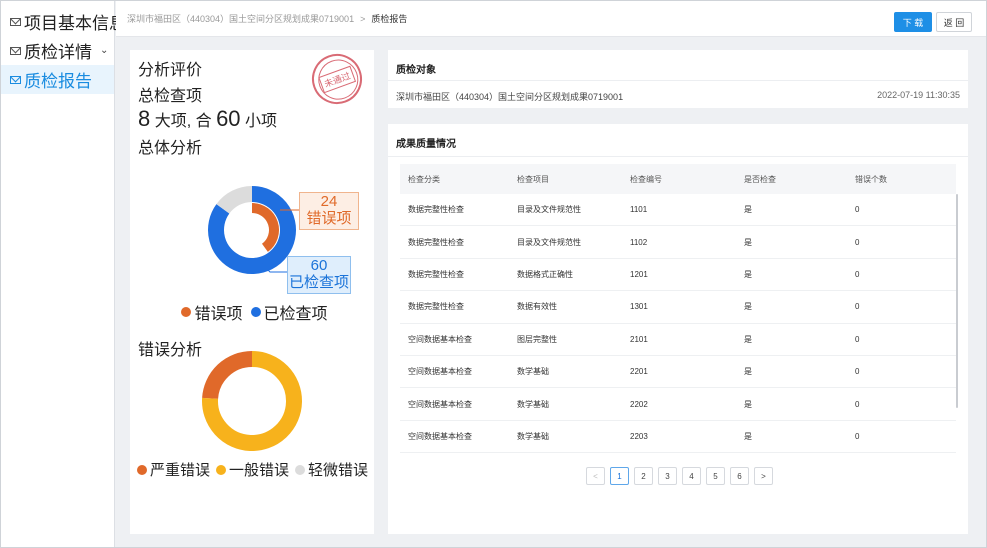 The height and width of the screenshot is (548, 987). What do you see at coordinates (639, 307) in the screenshot?
I see `cell-code: 1301` at bounding box center [639, 307].